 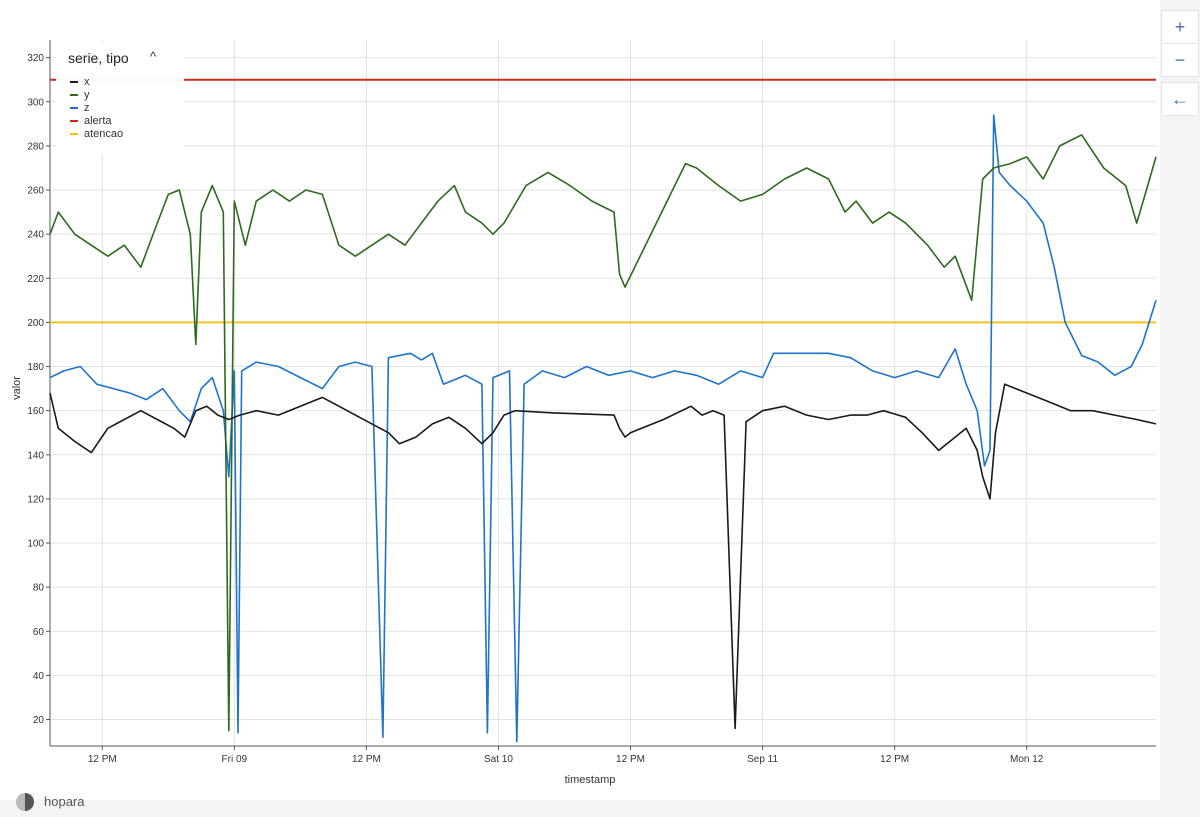 I want to click on chevron-up-icon: ^, so click(x=153, y=56).